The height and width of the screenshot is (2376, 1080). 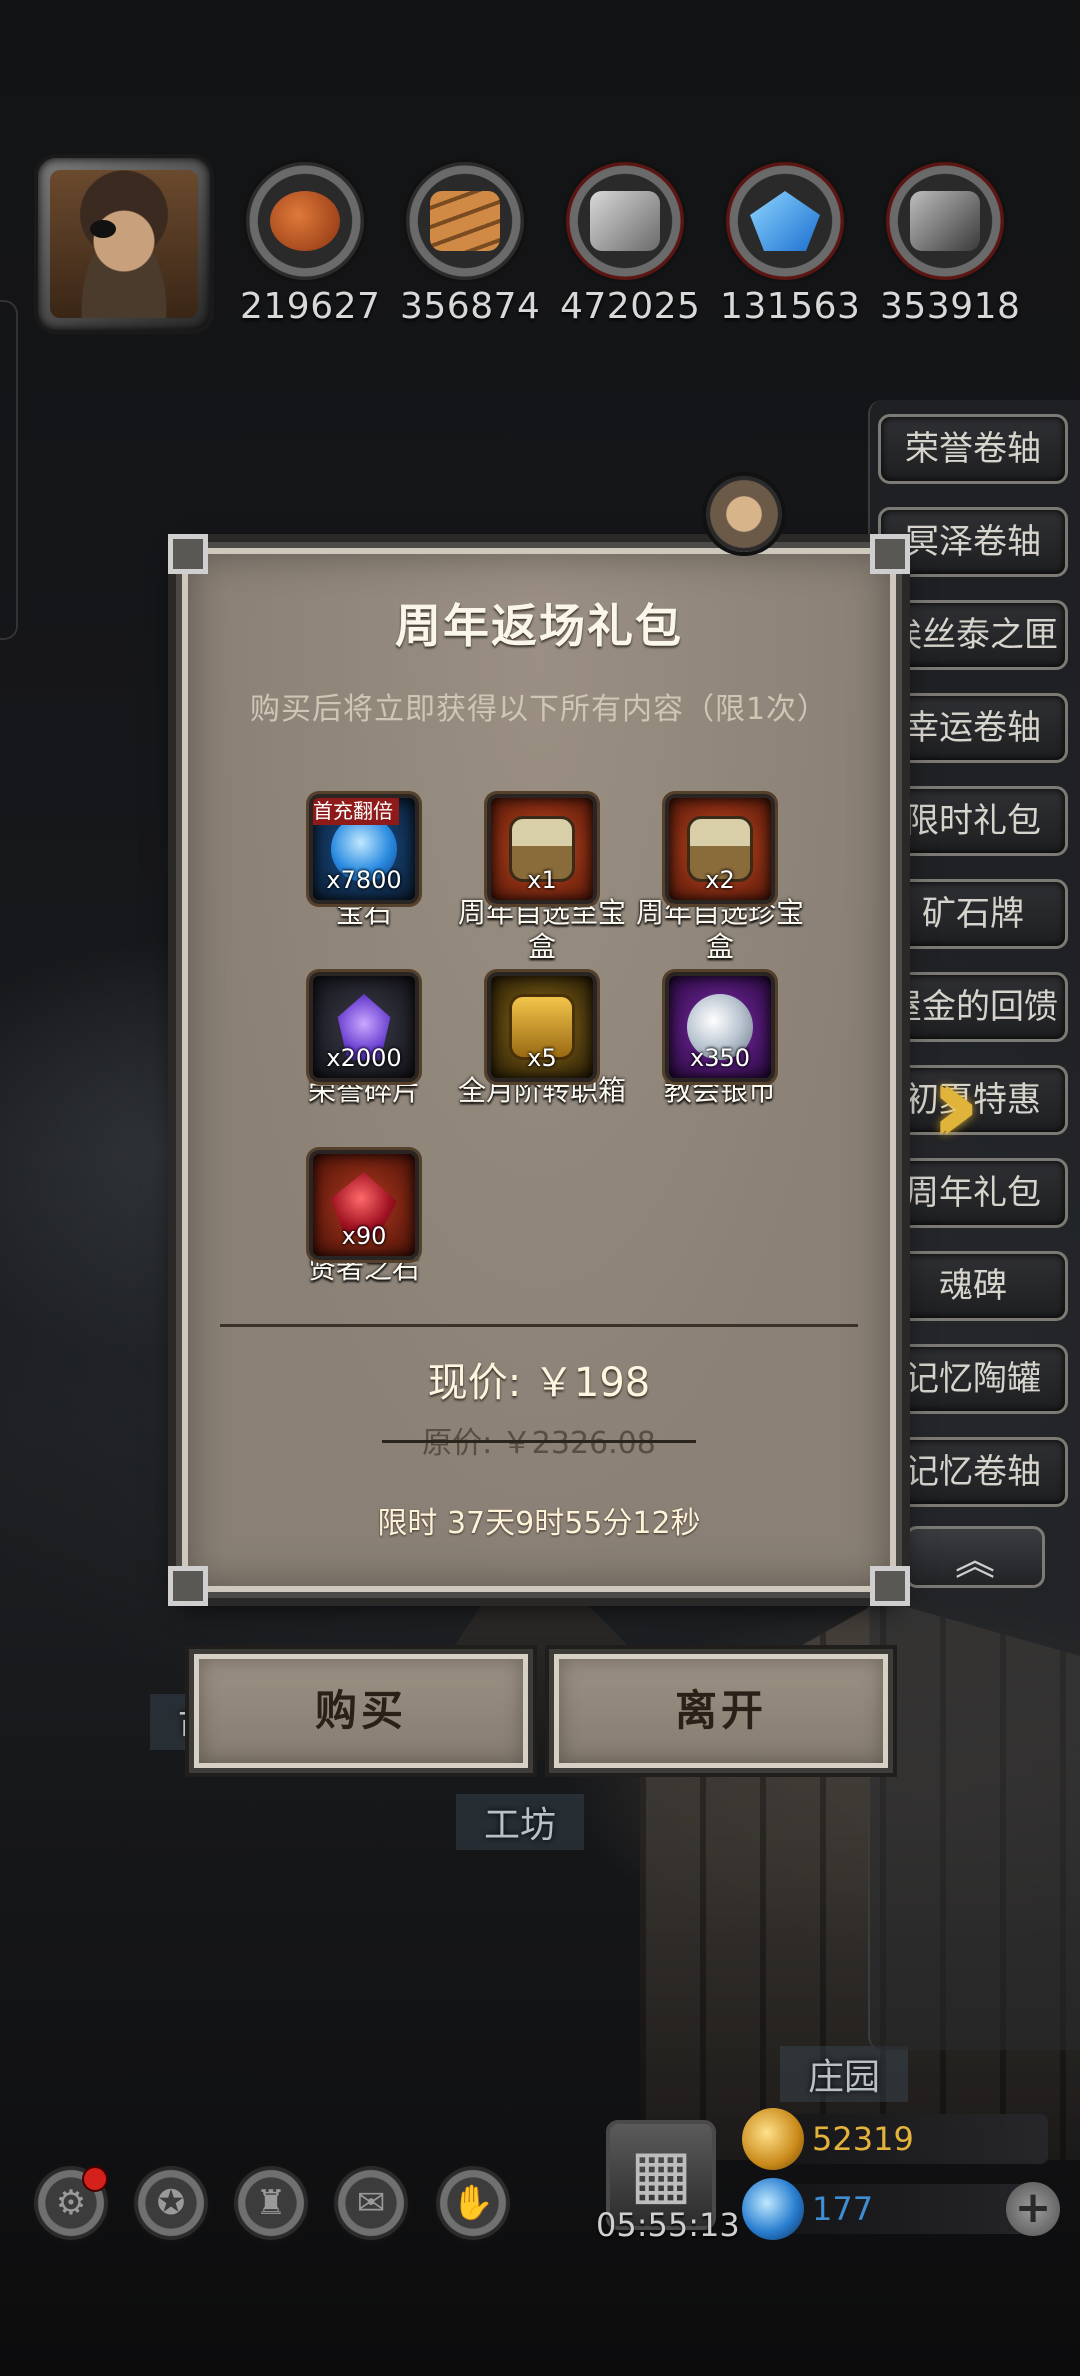 What do you see at coordinates (9, 470) in the screenshot?
I see `left-drawer-handle` at bounding box center [9, 470].